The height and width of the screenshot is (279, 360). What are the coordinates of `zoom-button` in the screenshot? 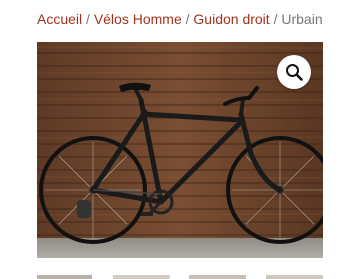 It's located at (294, 72).